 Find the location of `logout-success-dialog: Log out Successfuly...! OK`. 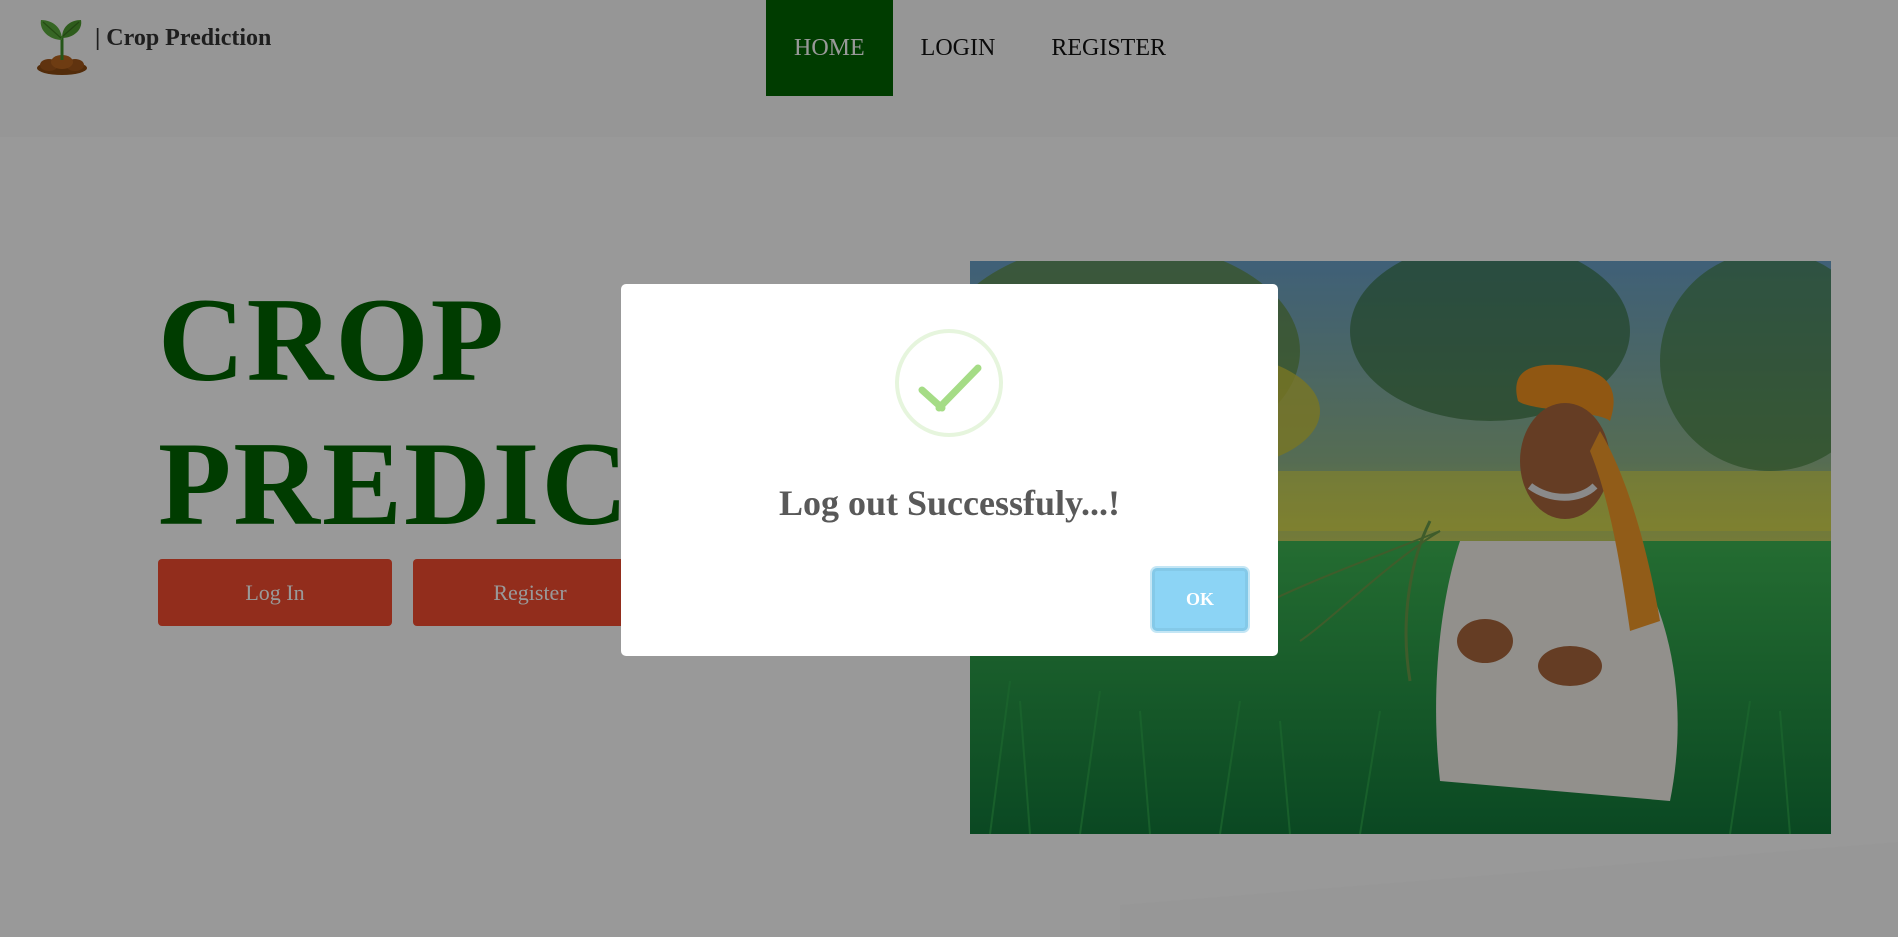

logout-success-dialog: Log out Successfuly...! OK is located at coordinates (949, 470).